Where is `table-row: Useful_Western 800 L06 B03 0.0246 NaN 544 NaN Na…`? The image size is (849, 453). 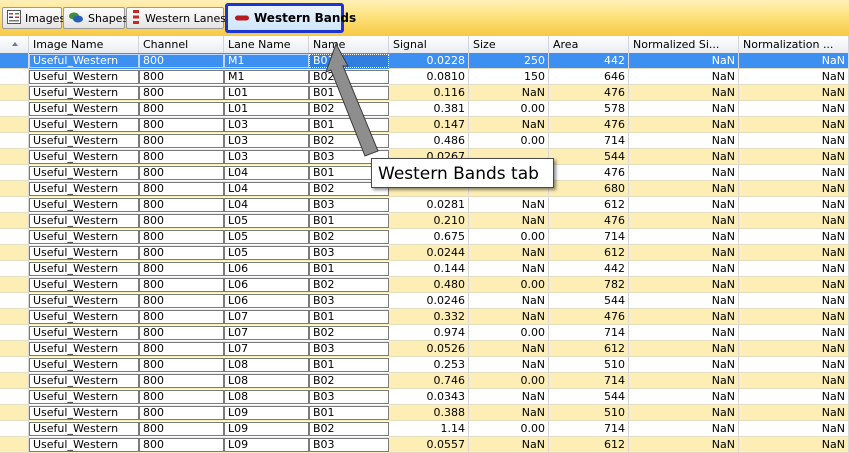 table-row: Useful_Western 800 L06 B03 0.0246 NaN 544 NaN Na… is located at coordinates (424, 301).